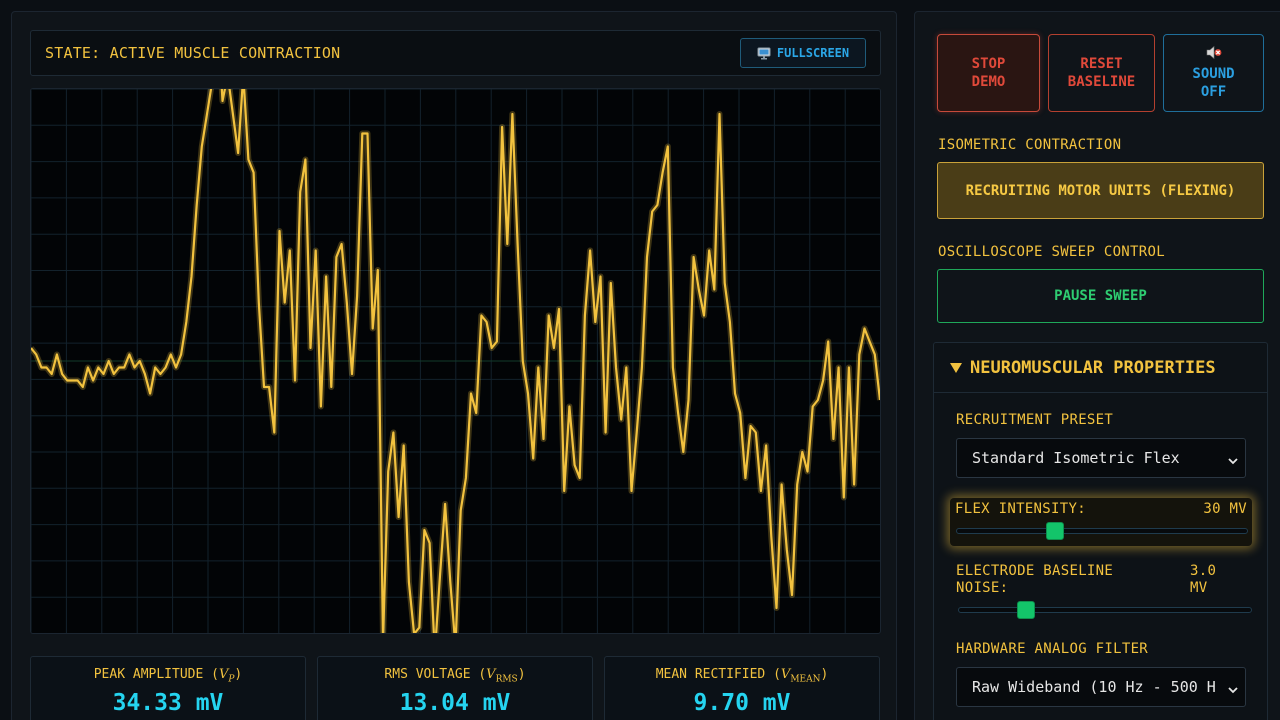  Describe the element at coordinates (1100, 190) in the screenshot. I see `flex-button: RECRUITING MOTOR UNITS (FLEXING)` at that location.